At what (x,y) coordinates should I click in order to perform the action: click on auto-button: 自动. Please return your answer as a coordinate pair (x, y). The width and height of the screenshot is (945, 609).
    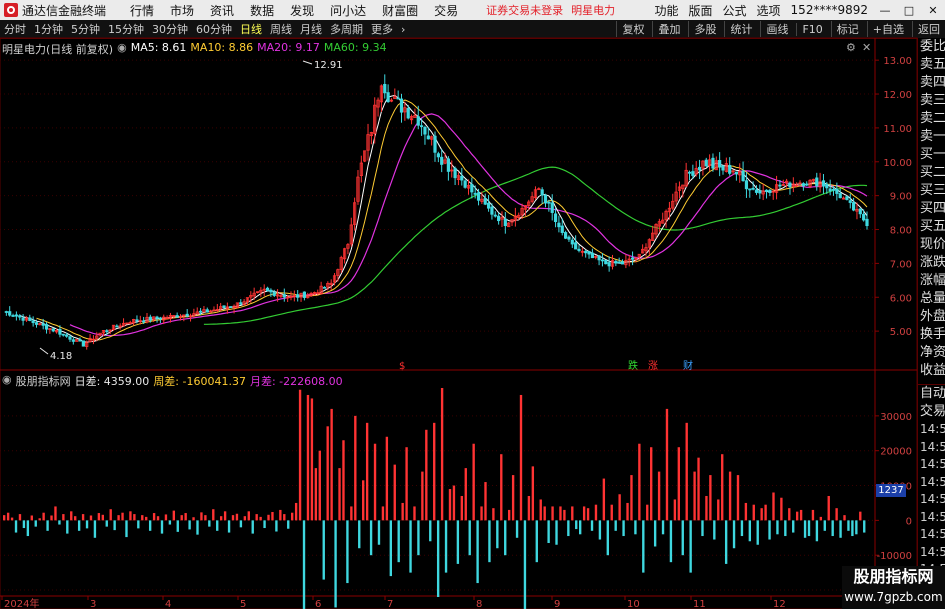
    Looking at the image, I should click on (931, 393).